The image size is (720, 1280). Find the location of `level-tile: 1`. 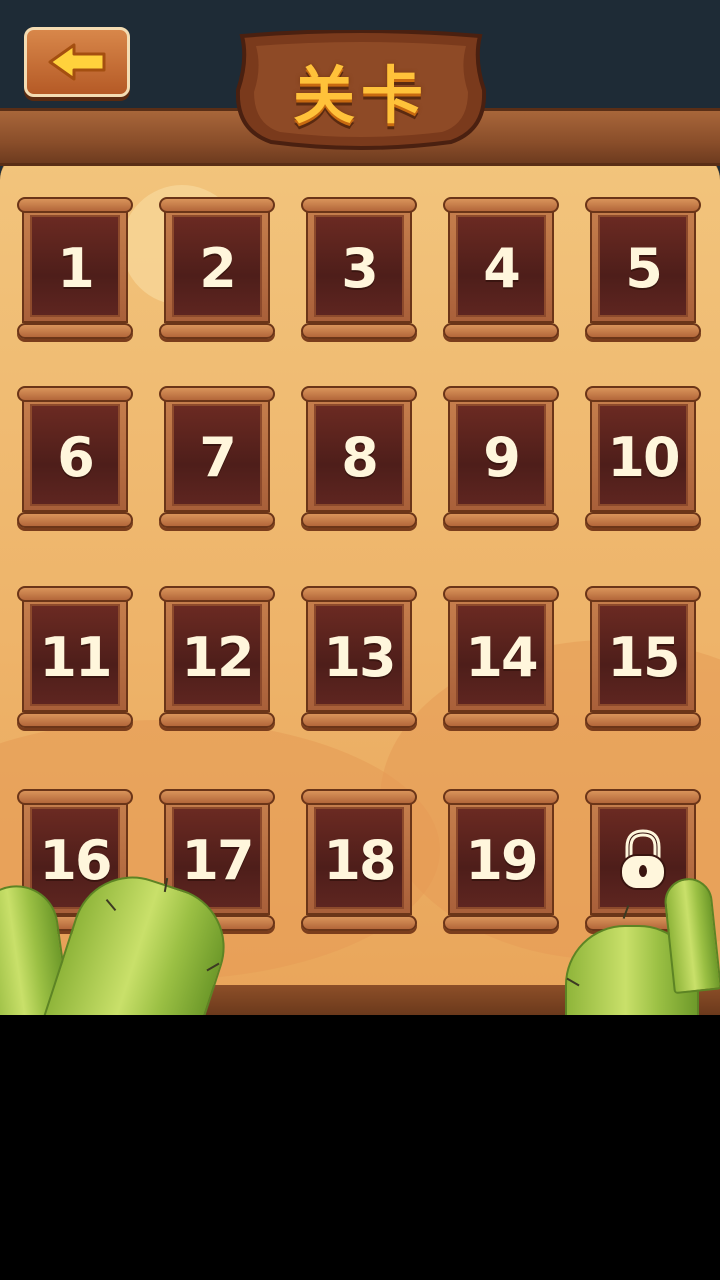

level-tile: 1 is located at coordinates (75, 268).